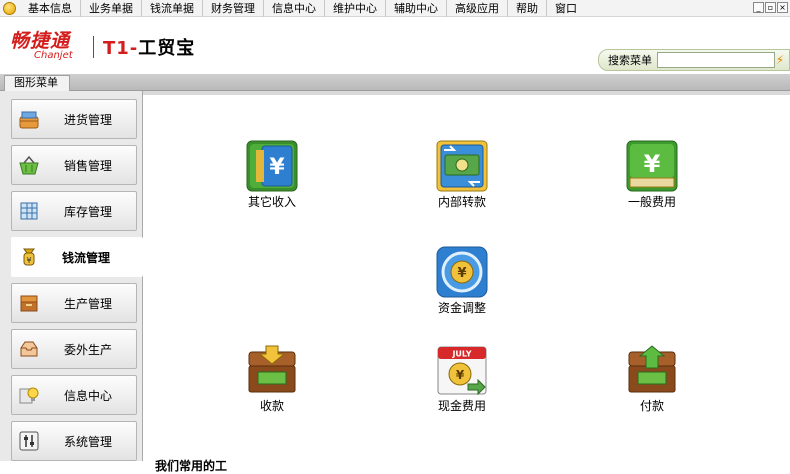 This screenshot has height=474, width=790. What do you see at coordinates (461, 406) in the screenshot?
I see `func-label: 现金费用` at bounding box center [461, 406].